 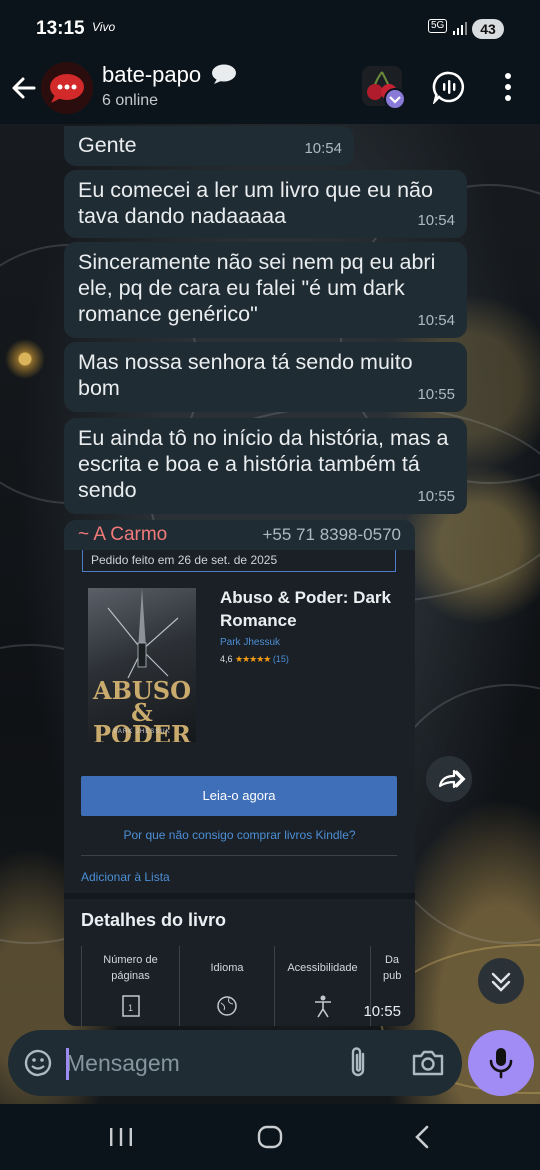 What do you see at coordinates (104, 27) in the screenshot?
I see `carrier-label: Vivo` at bounding box center [104, 27].